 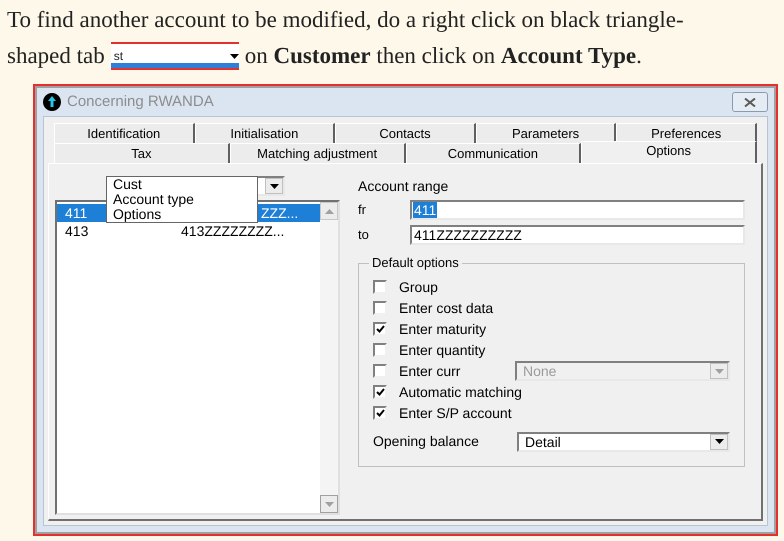 What do you see at coordinates (405, 133) in the screenshot?
I see `tab: Contacts` at bounding box center [405, 133].